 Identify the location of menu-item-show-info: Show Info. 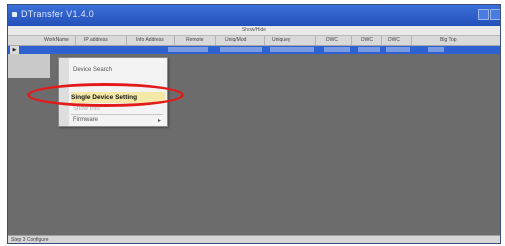
(86, 109).